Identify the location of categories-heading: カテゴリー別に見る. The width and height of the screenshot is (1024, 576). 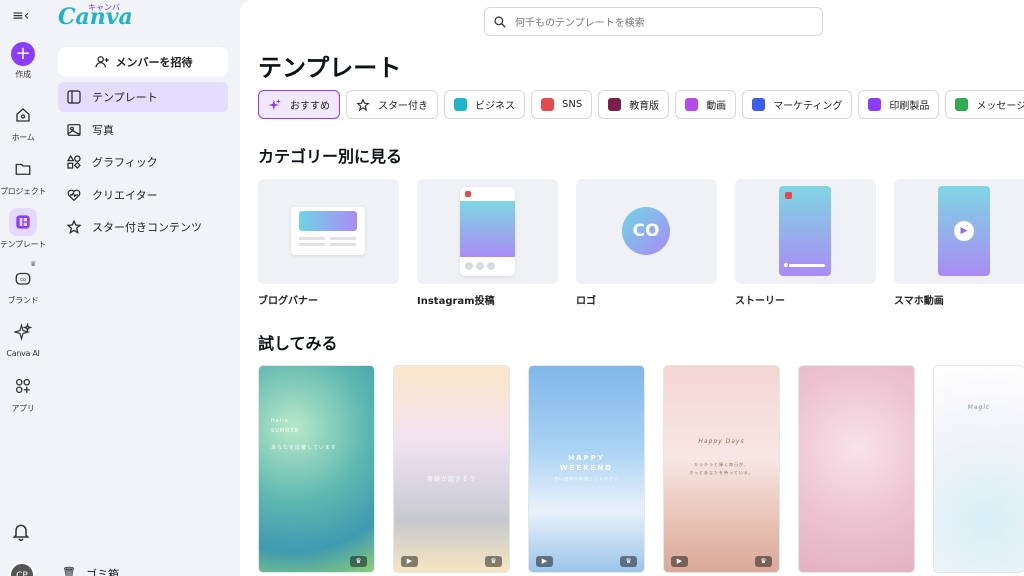
(330, 156).